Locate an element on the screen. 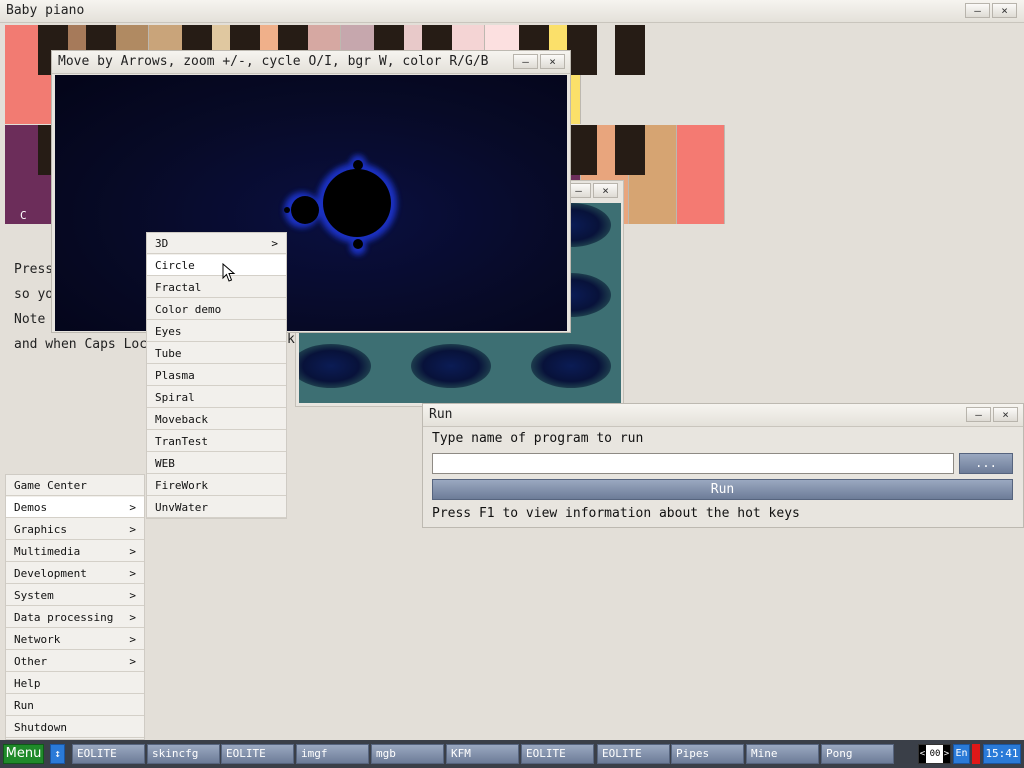 The height and width of the screenshot is (768, 1024). menu-item-label: Demos is located at coordinates (31, 507).